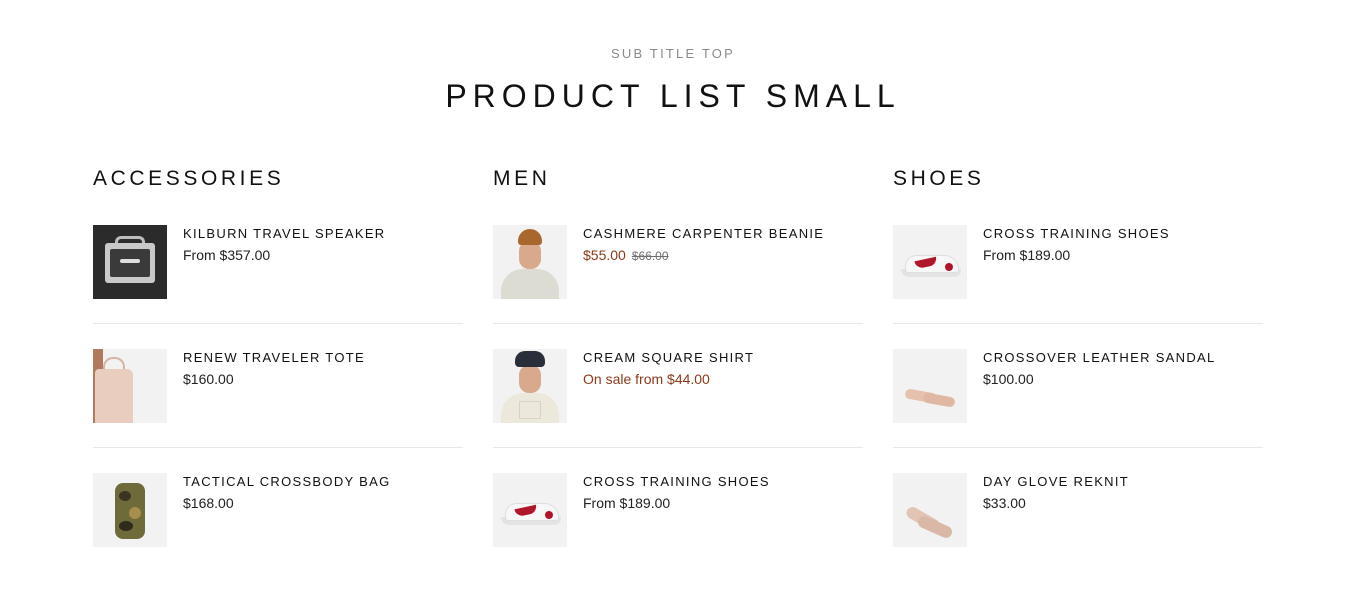 The image size is (1346, 609). Describe the element at coordinates (278, 386) in the screenshot. I see `product-item: RENEW TRAVELER TOTE $160.00` at that location.